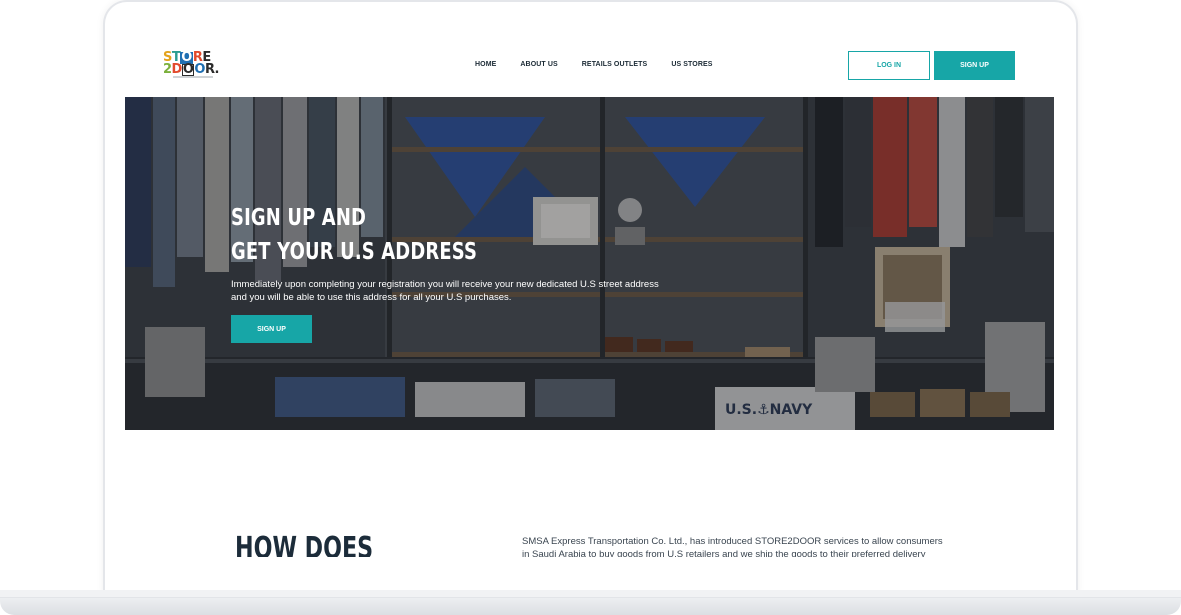 The width and height of the screenshot is (1181, 615). What do you see at coordinates (167, 69) in the screenshot?
I see `logo-letter: 2` at bounding box center [167, 69].